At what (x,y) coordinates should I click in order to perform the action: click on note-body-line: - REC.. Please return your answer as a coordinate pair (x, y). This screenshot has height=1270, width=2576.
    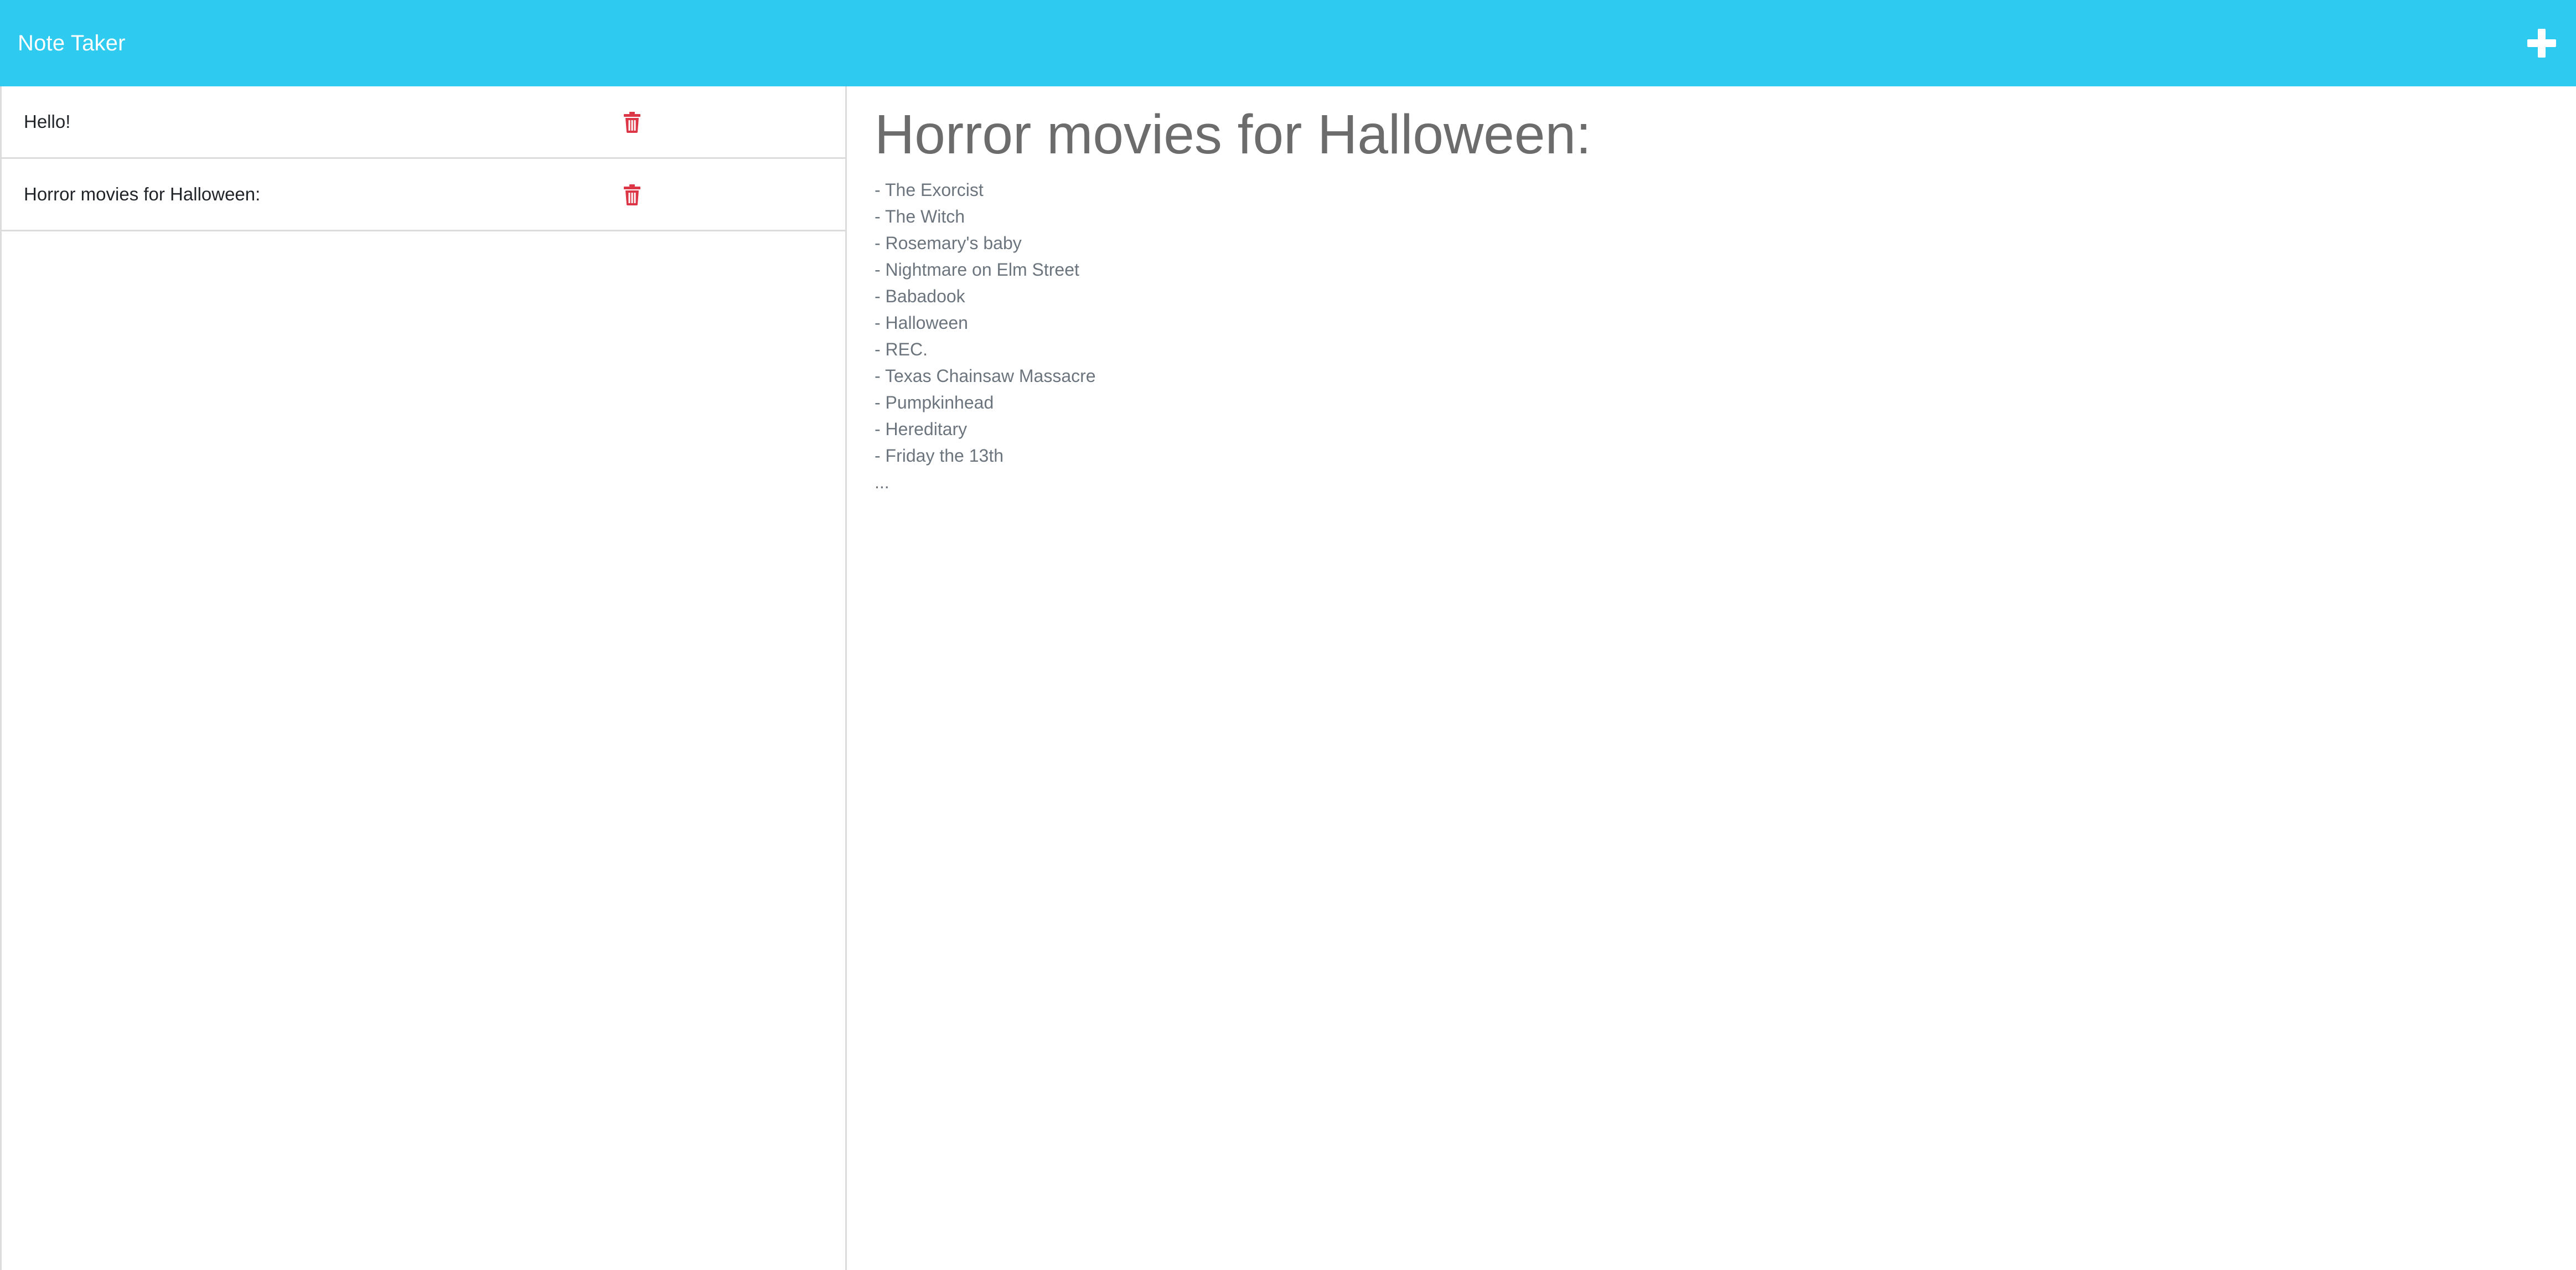
    Looking at the image, I should click on (901, 349).